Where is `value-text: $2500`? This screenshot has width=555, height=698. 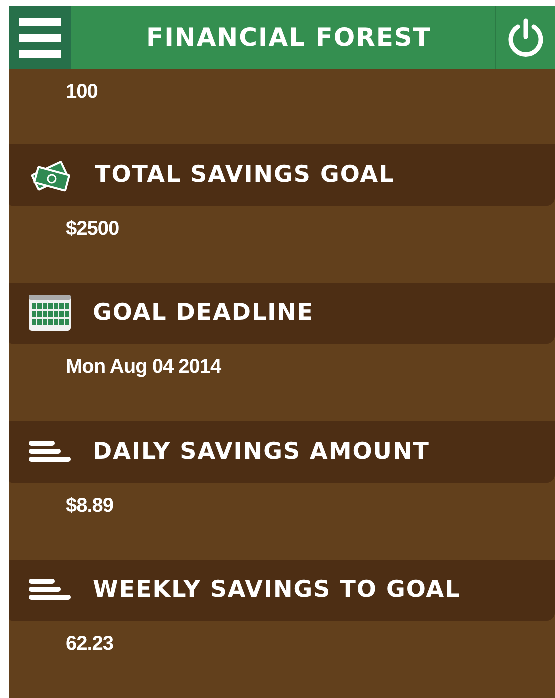
value-text: $2500 is located at coordinates (93, 229).